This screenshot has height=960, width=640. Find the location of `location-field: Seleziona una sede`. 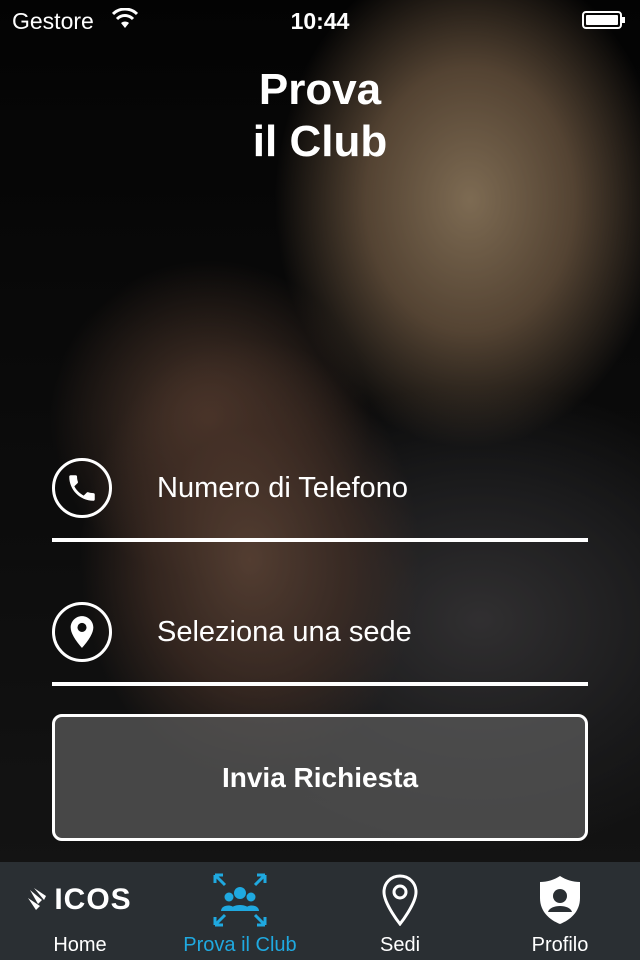

location-field: Seleziona una sede is located at coordinates (320, 644).